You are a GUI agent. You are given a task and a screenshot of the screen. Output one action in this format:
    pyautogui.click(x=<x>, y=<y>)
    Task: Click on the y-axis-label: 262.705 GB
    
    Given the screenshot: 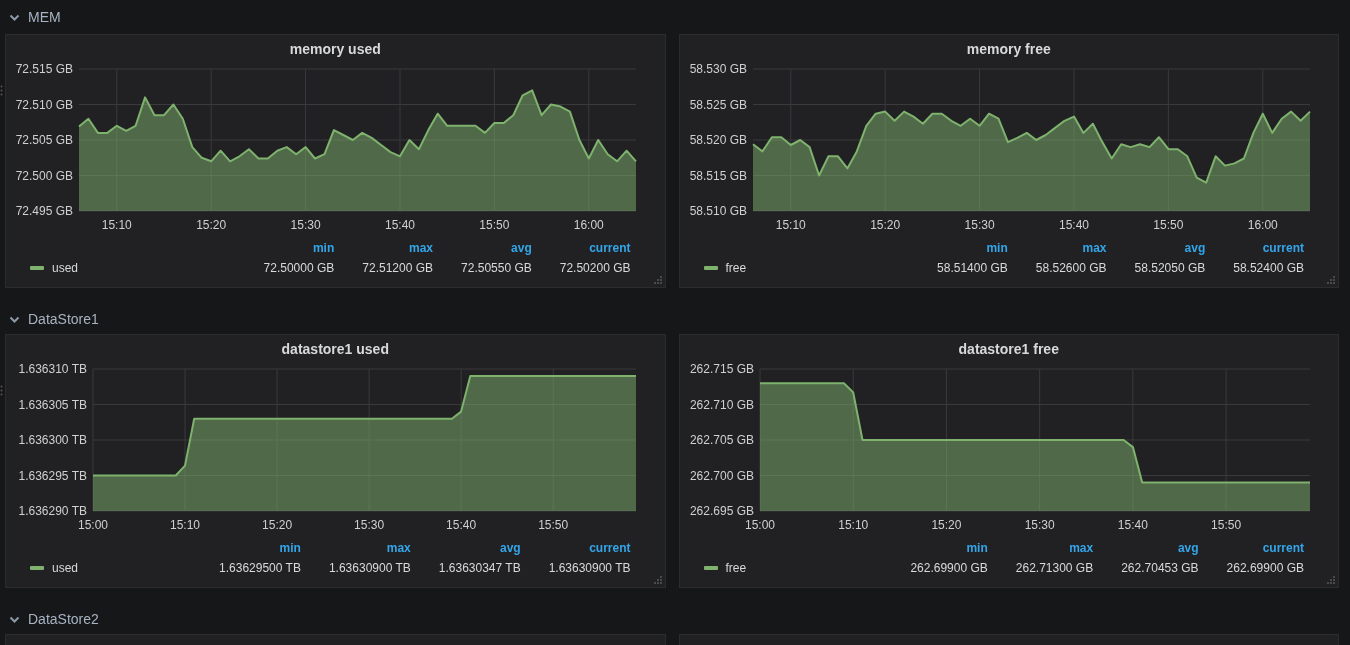 What is the action you would take?
    pyautogui.click(x=721, y=440)
    